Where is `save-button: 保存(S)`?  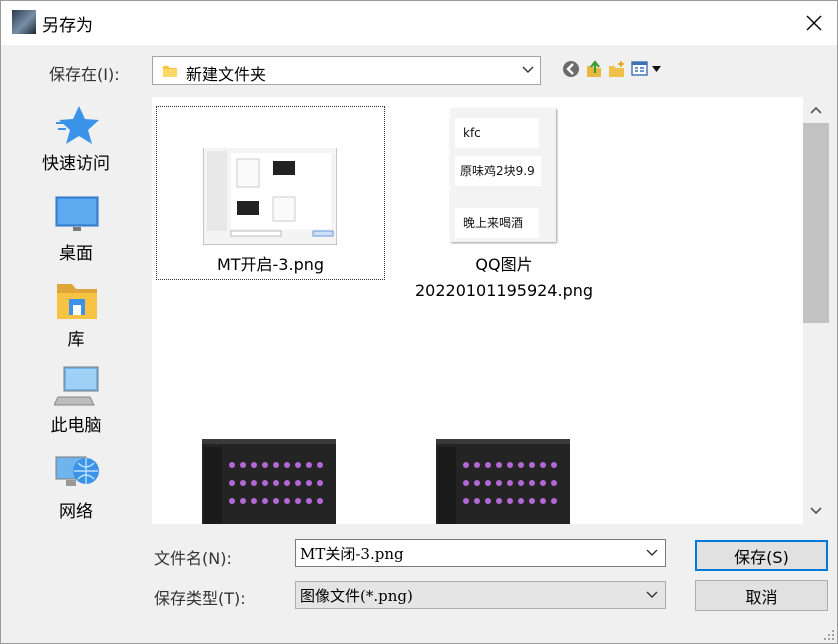
save-button: 保存(S) is located at coordinates (761, 555).